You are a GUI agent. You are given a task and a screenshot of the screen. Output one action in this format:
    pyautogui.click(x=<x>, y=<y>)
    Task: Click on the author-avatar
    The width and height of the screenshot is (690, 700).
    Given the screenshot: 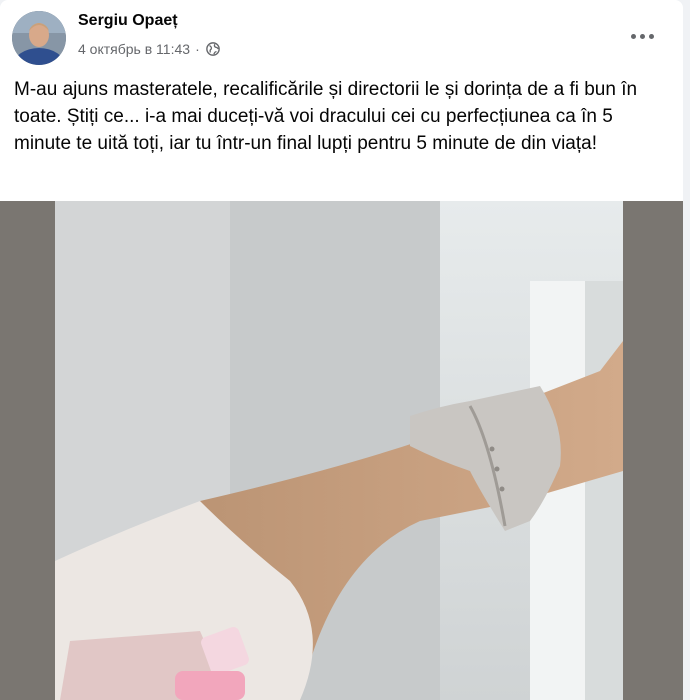 What is the action you would take?
    pyautogui.click(x=39, y=38)
    